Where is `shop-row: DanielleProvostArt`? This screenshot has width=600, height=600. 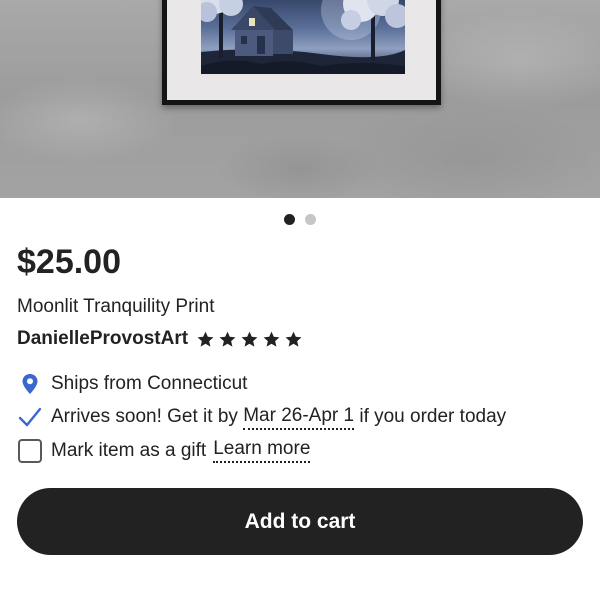 shop-row: DanielleProvostArt is located at coordinates (160, 339).